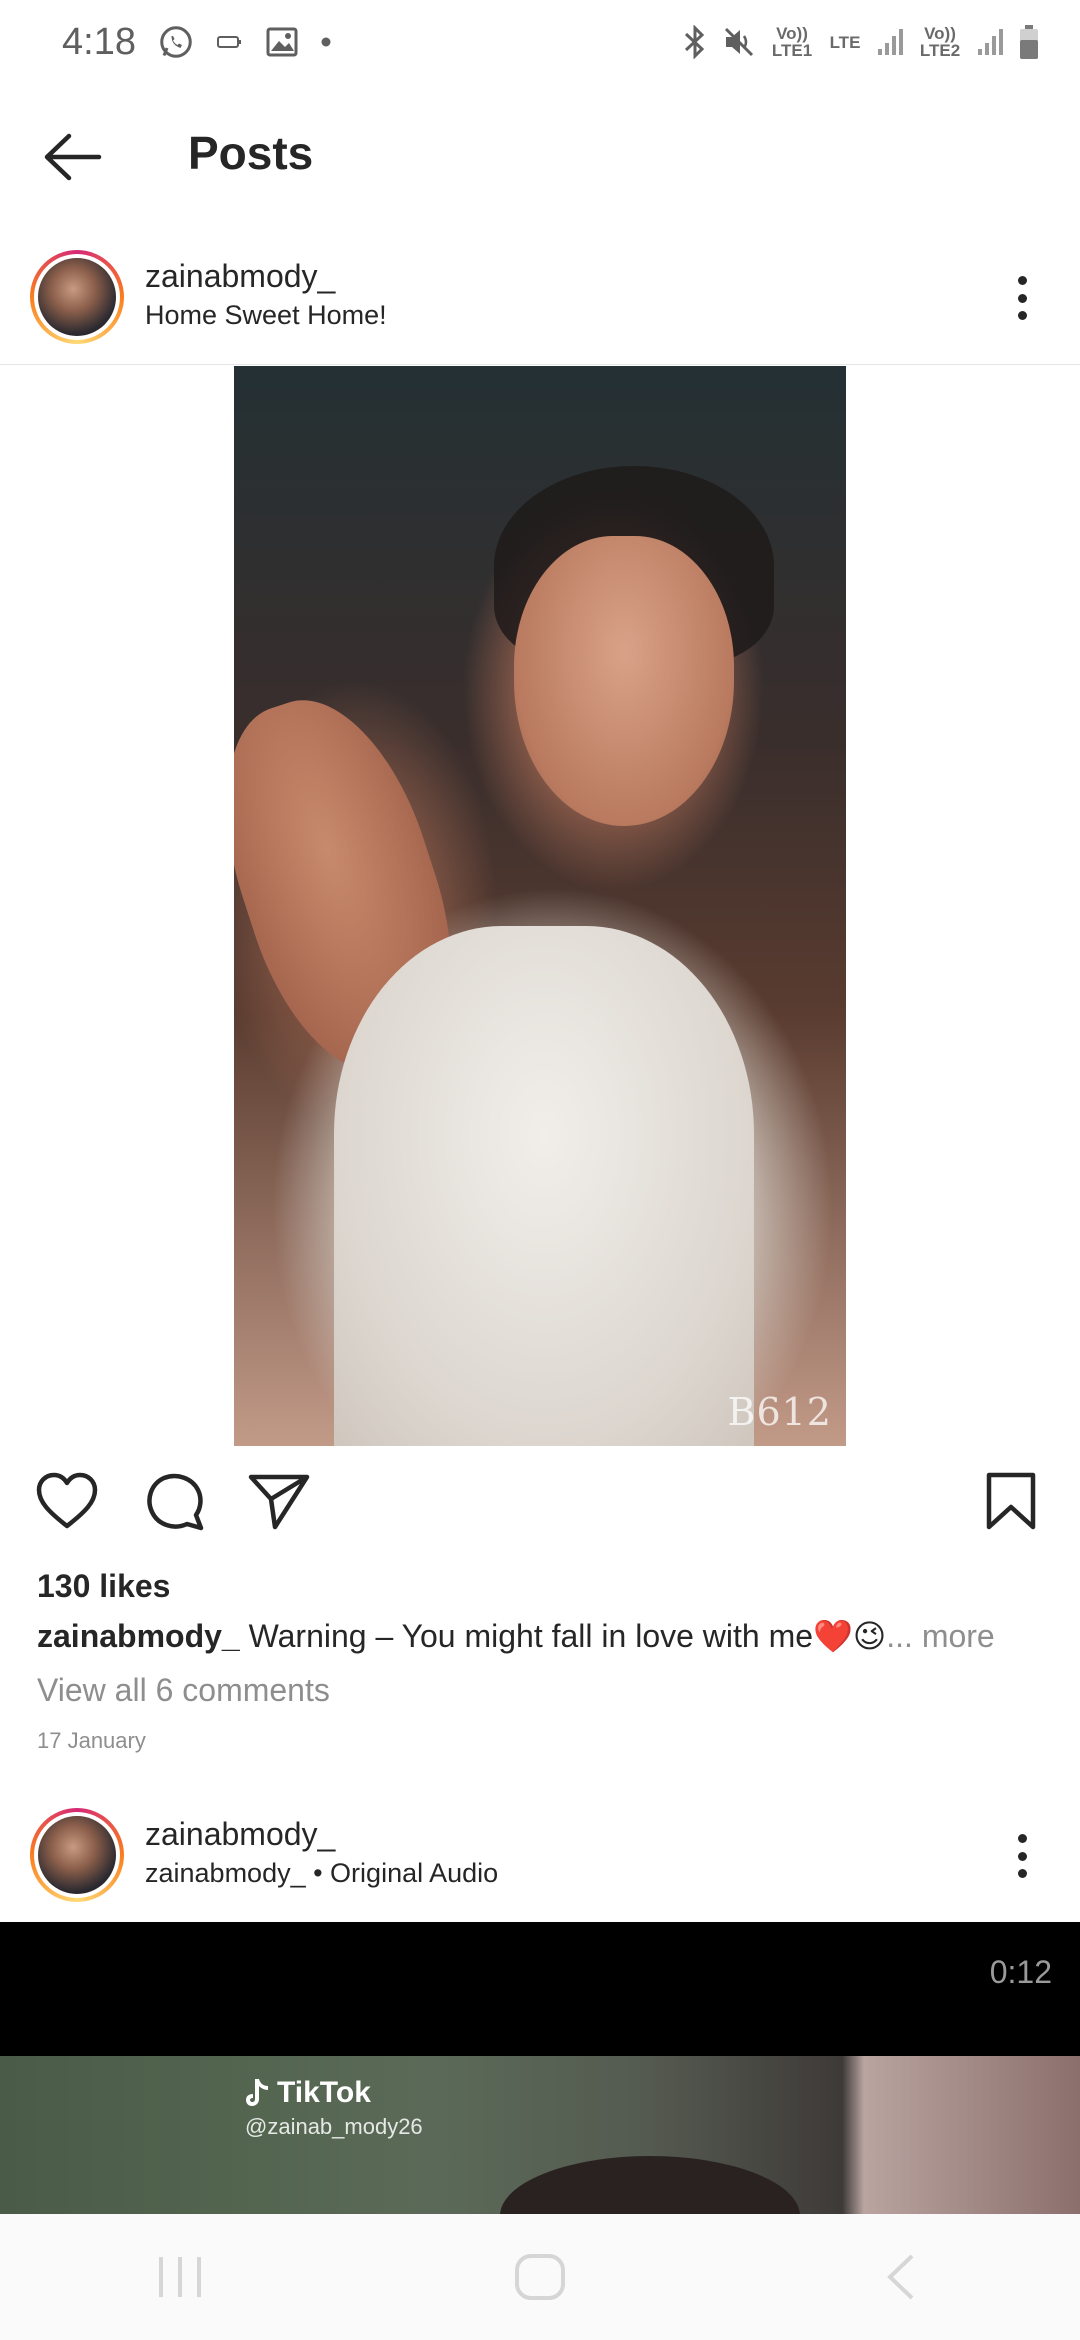  Describe the element at coordinates (251, 153) in the screenshot. I see `page-title: Posts` at that location.